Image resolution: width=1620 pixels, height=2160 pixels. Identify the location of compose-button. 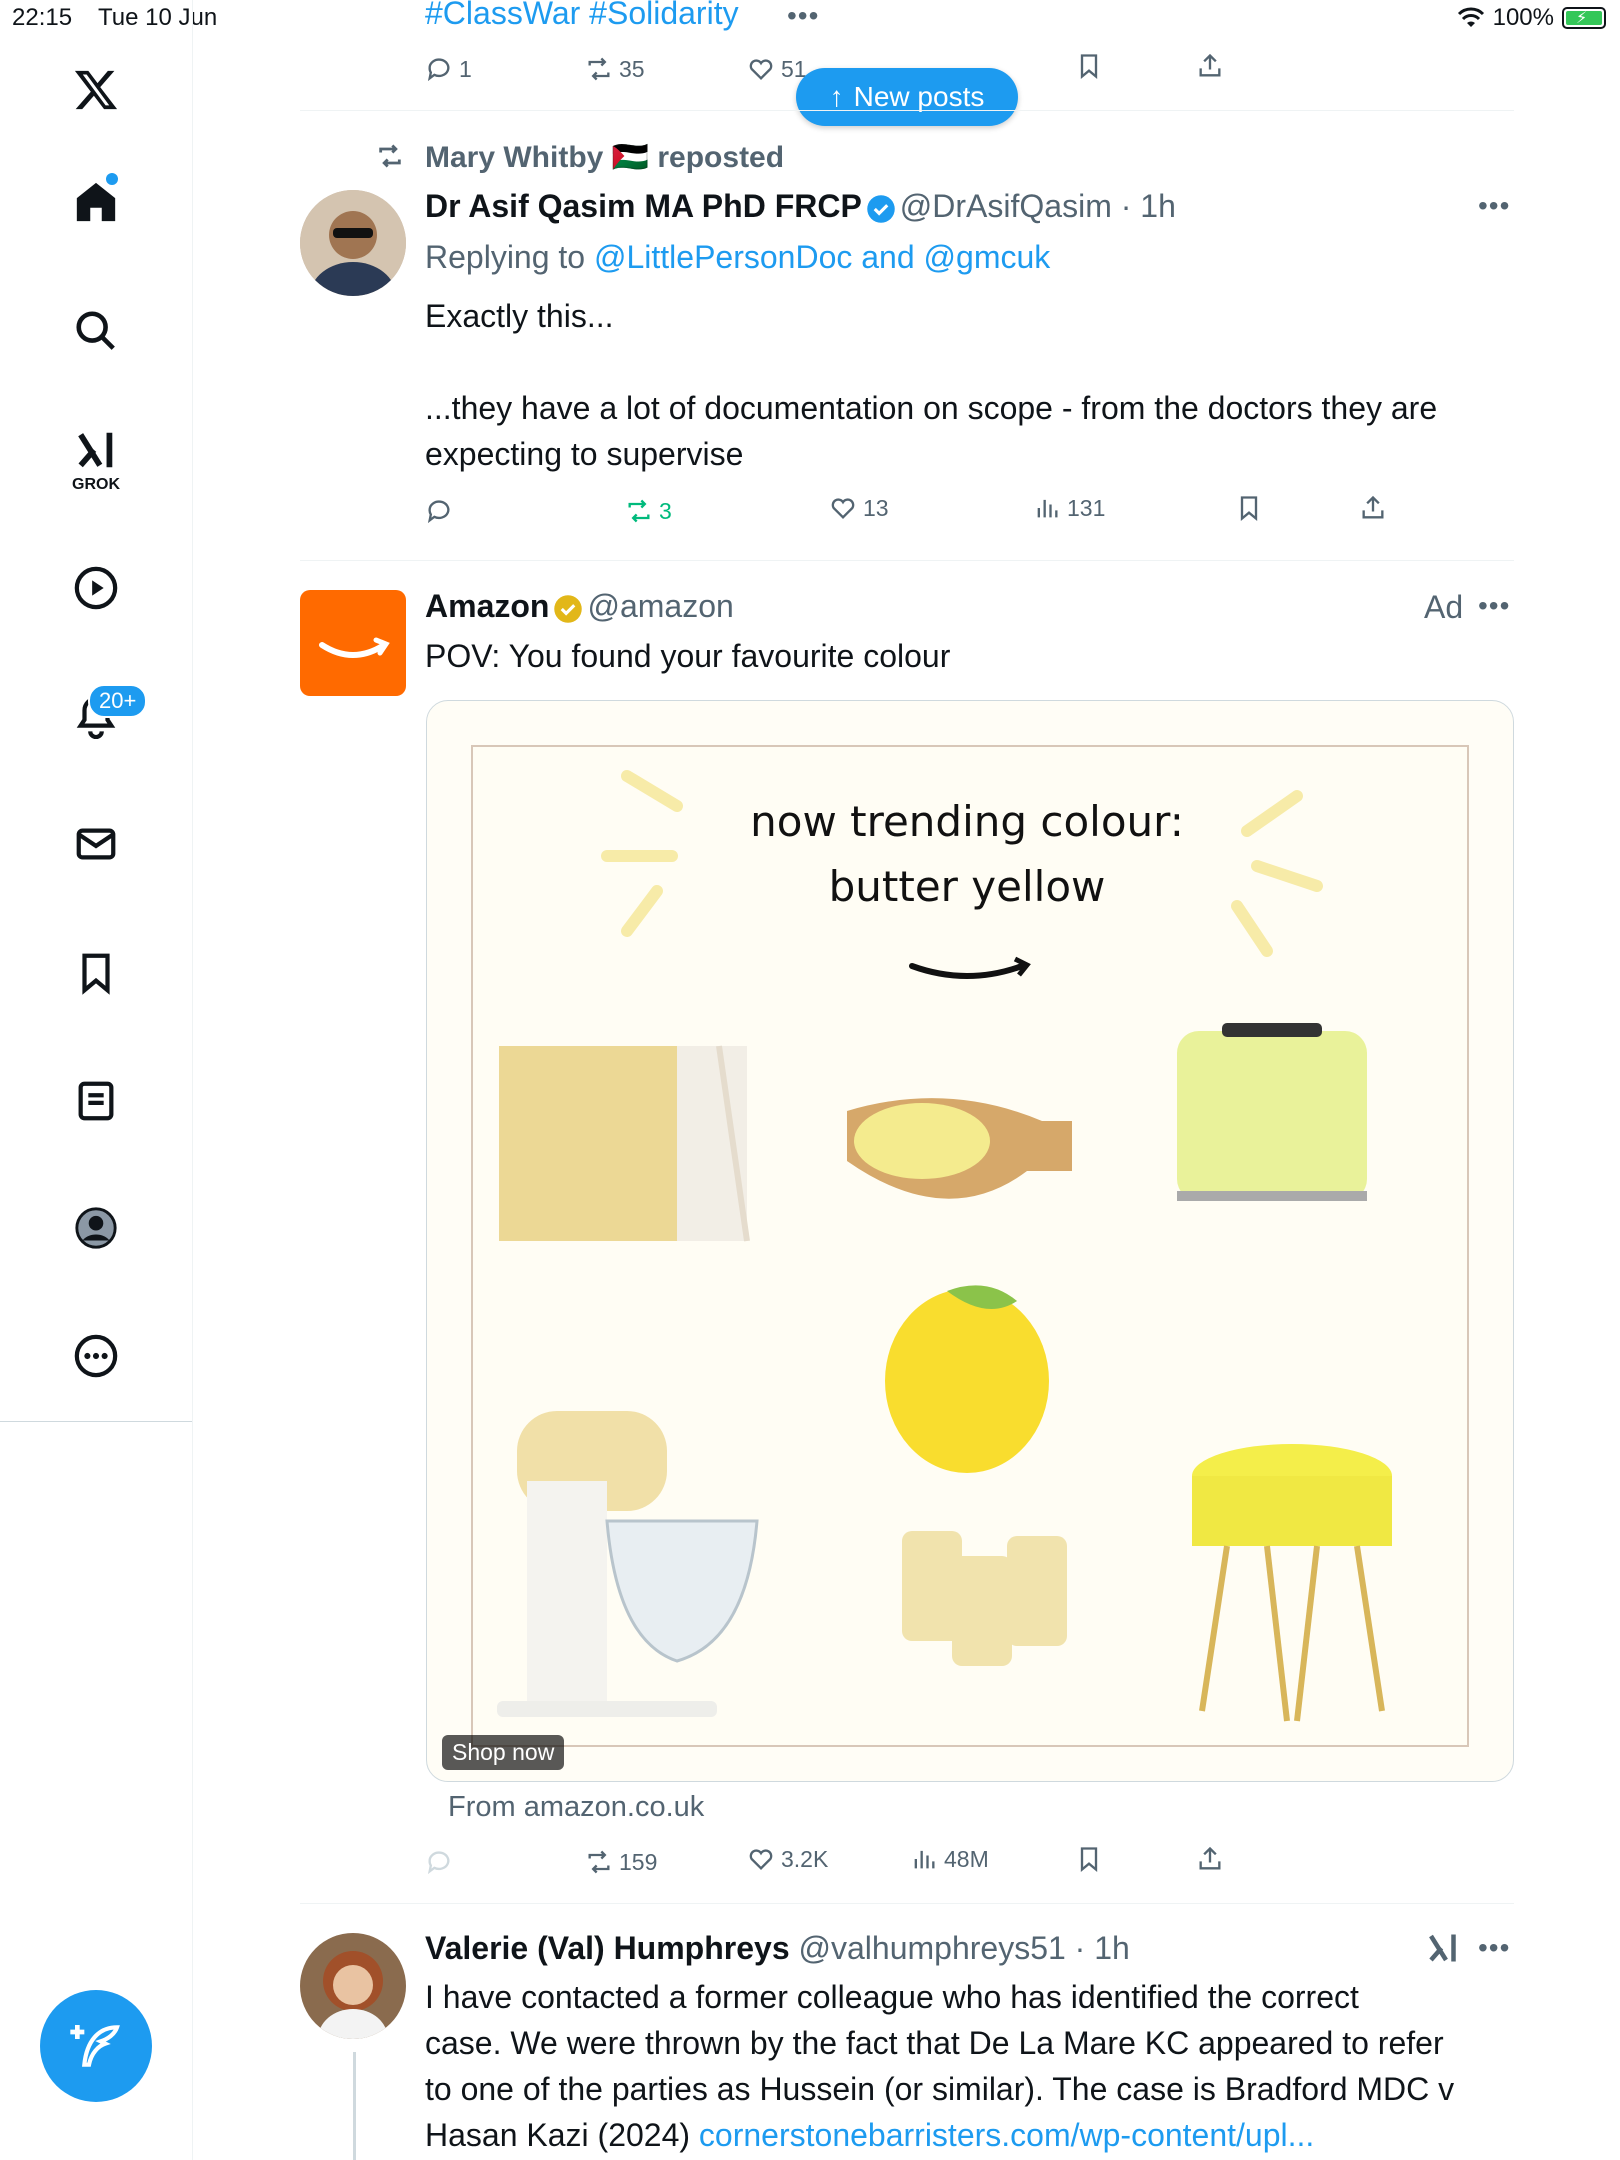
(96, 2046).